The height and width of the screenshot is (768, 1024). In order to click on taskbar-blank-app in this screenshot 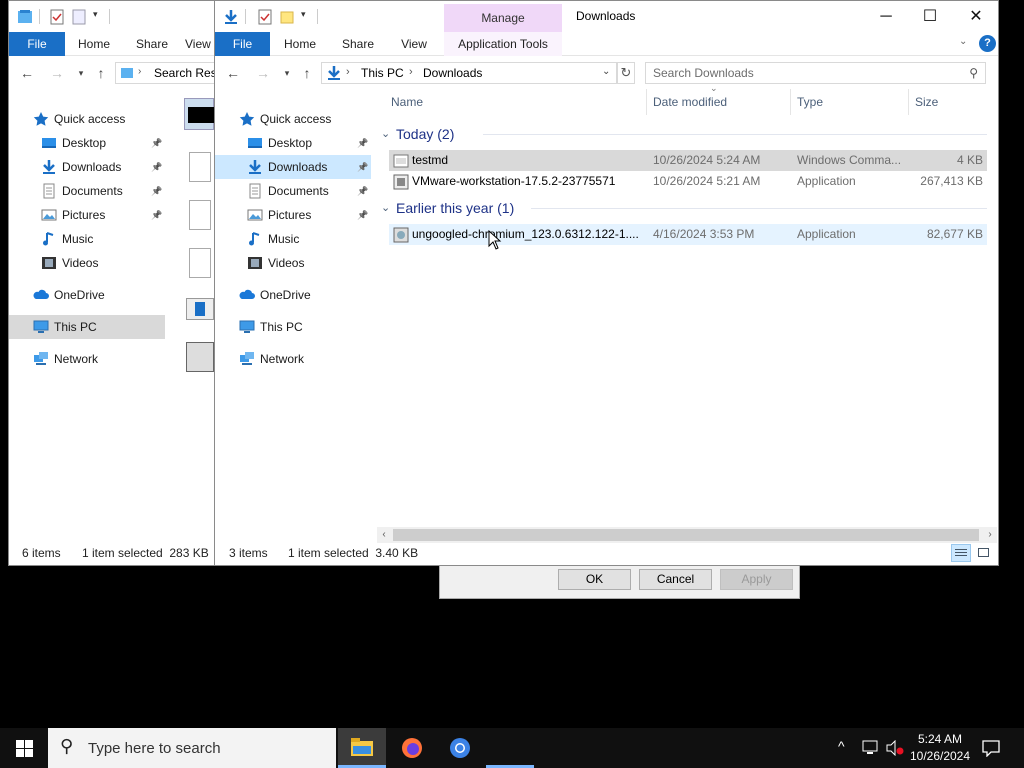, I will do `click(510, 748)`.